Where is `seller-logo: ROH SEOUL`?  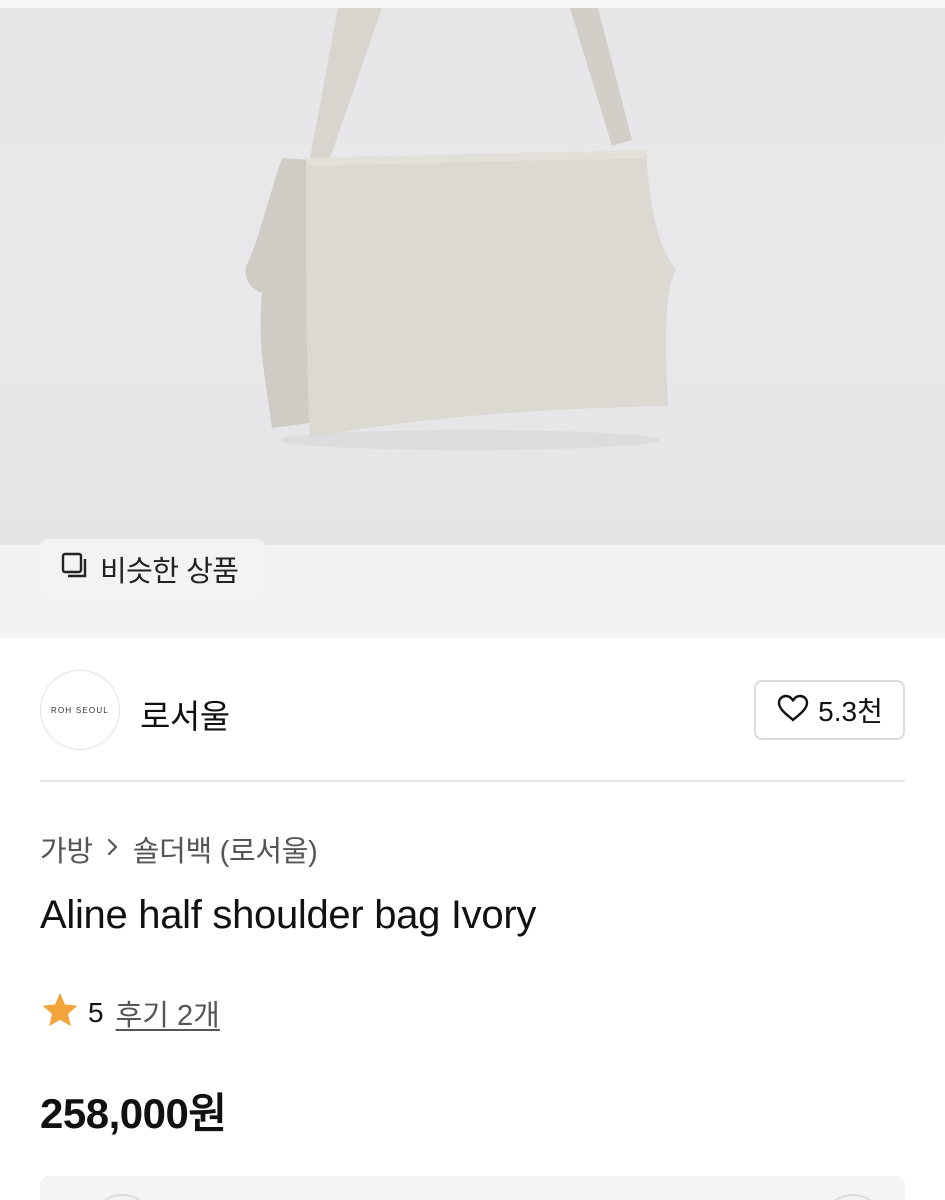 seller-logo: ROH SEOUL is located at coordinates (80, 710).